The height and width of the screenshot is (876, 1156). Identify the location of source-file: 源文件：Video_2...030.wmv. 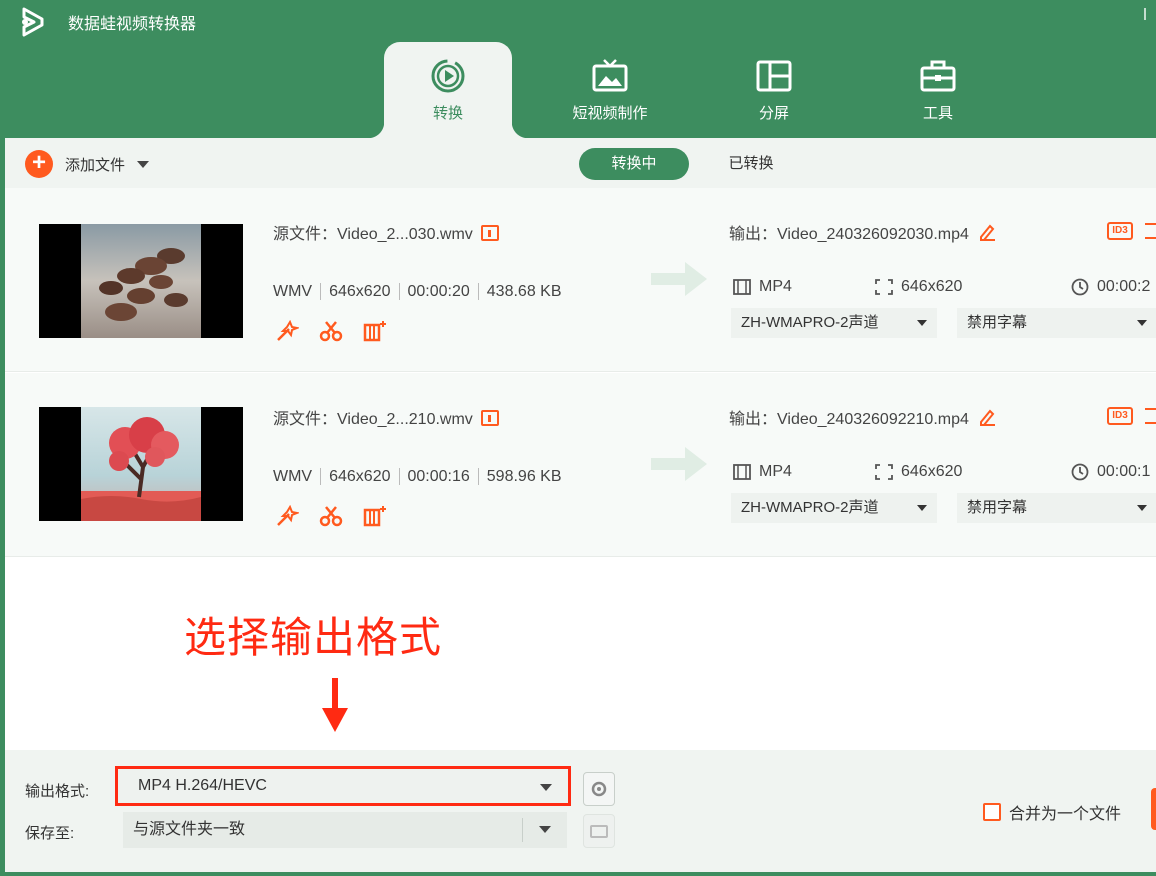
(386, 232).